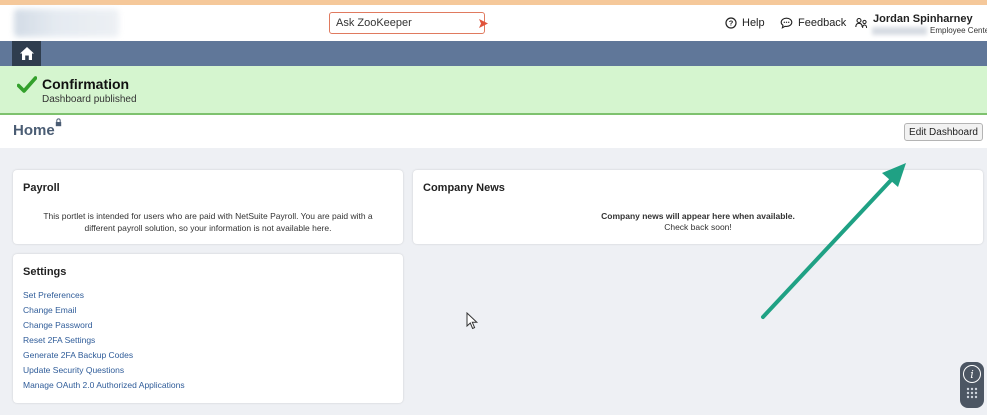 The image size is (987, 415). What do you see at coordinates (972, 374) in the screenshot?
I see `info-icon: i` at bounding box center [972, 374].